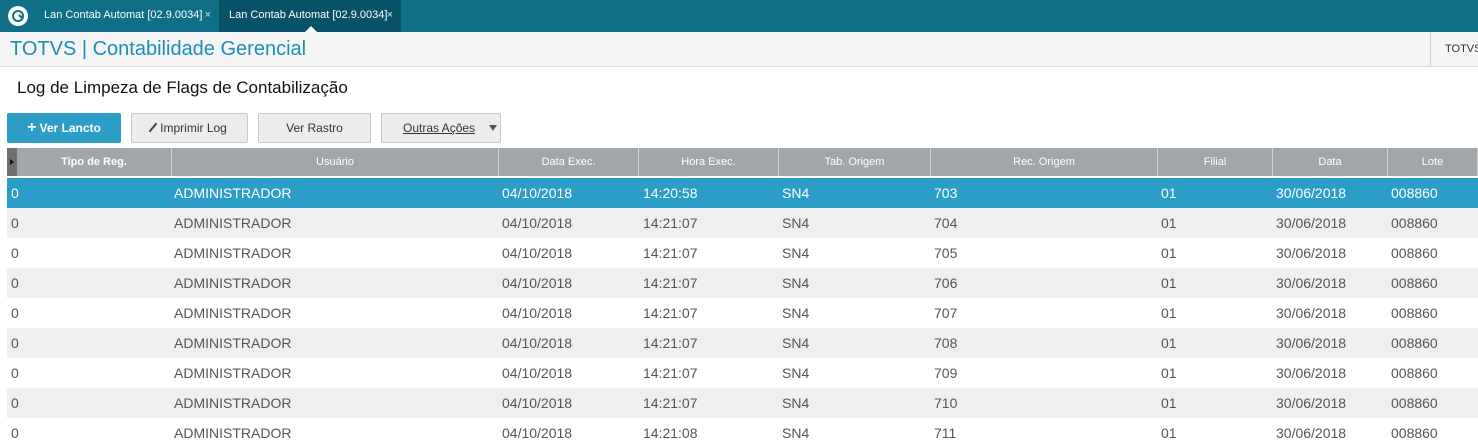 The image size is (1478, 448). What do you see at coordinates (335, 162) in the screenshot?
I see `column-header-usuario: Usuário` at bounding box center [335, 162].